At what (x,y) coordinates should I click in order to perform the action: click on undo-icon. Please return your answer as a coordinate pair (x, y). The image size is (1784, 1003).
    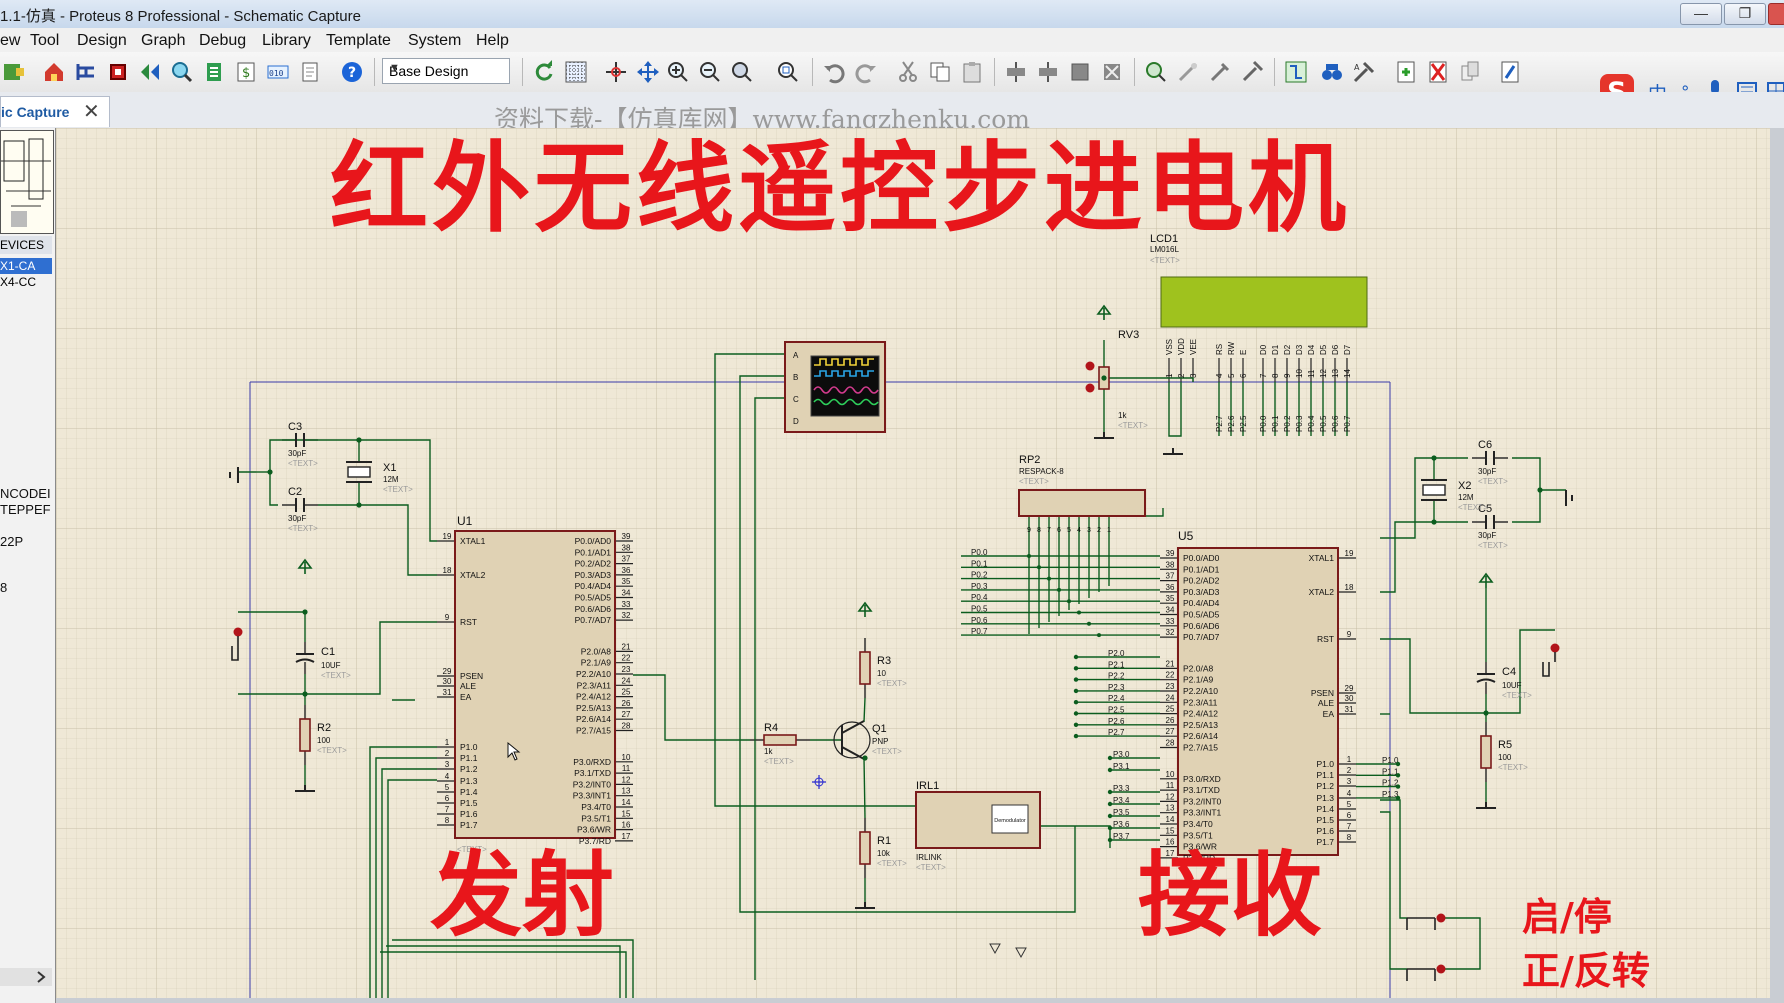
    Looking at the image, I should click on (834, 72).